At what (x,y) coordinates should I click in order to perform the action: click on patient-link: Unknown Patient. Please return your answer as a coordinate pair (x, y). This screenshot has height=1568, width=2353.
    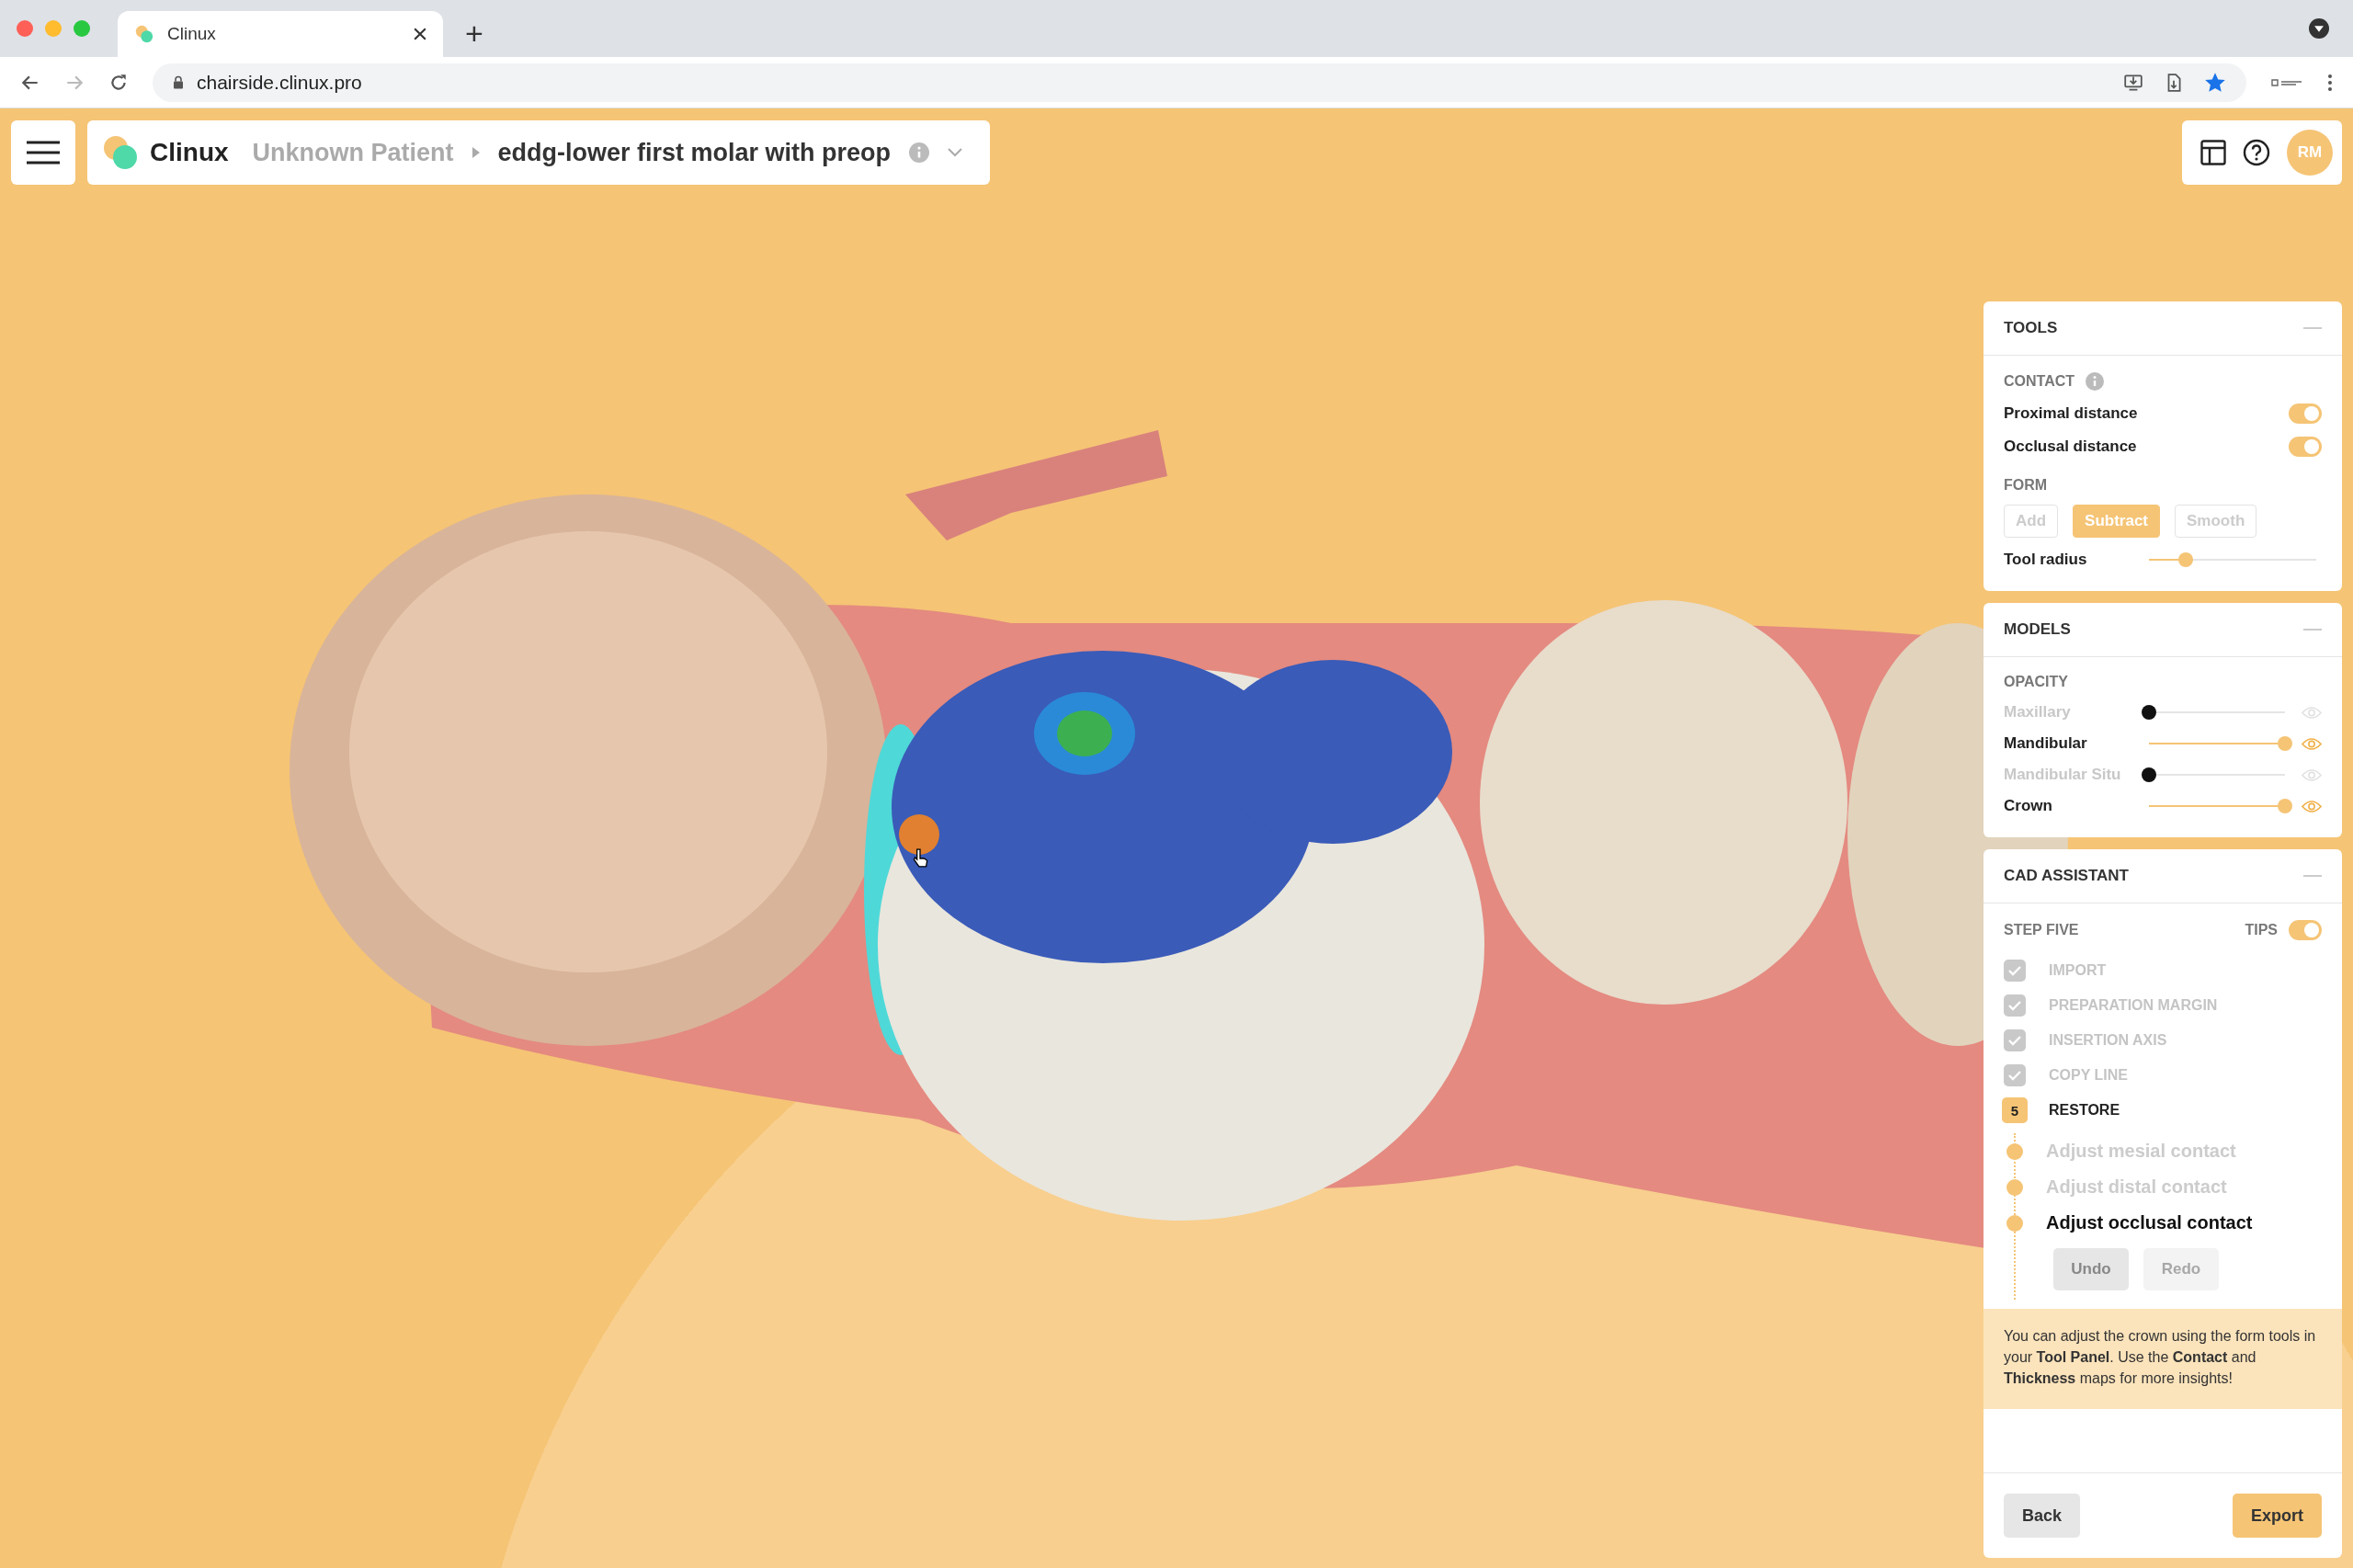
    Looking at the image, I should click on (353, 152).